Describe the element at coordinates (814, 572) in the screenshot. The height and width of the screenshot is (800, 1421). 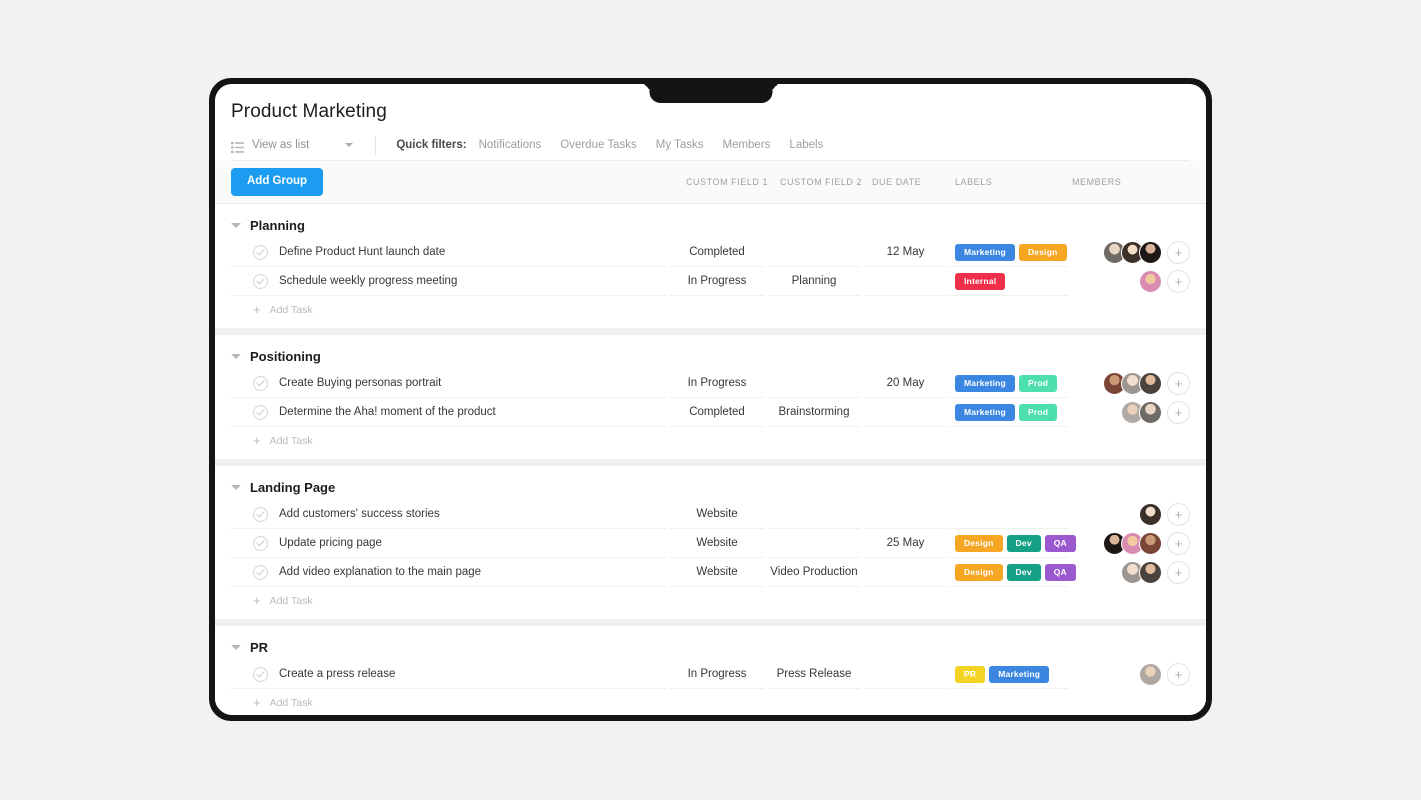
I see `task-custom-field-2: Video Production` at that location.